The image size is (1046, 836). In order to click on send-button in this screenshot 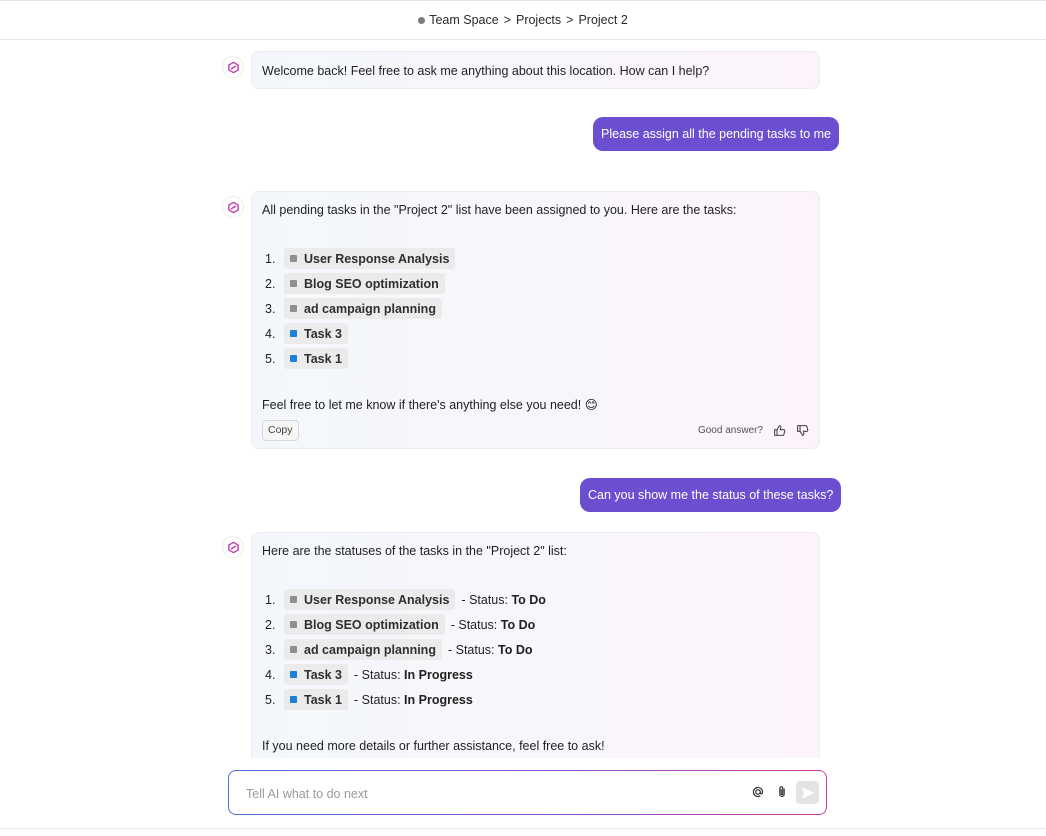, I will do `click(807, 792)`.